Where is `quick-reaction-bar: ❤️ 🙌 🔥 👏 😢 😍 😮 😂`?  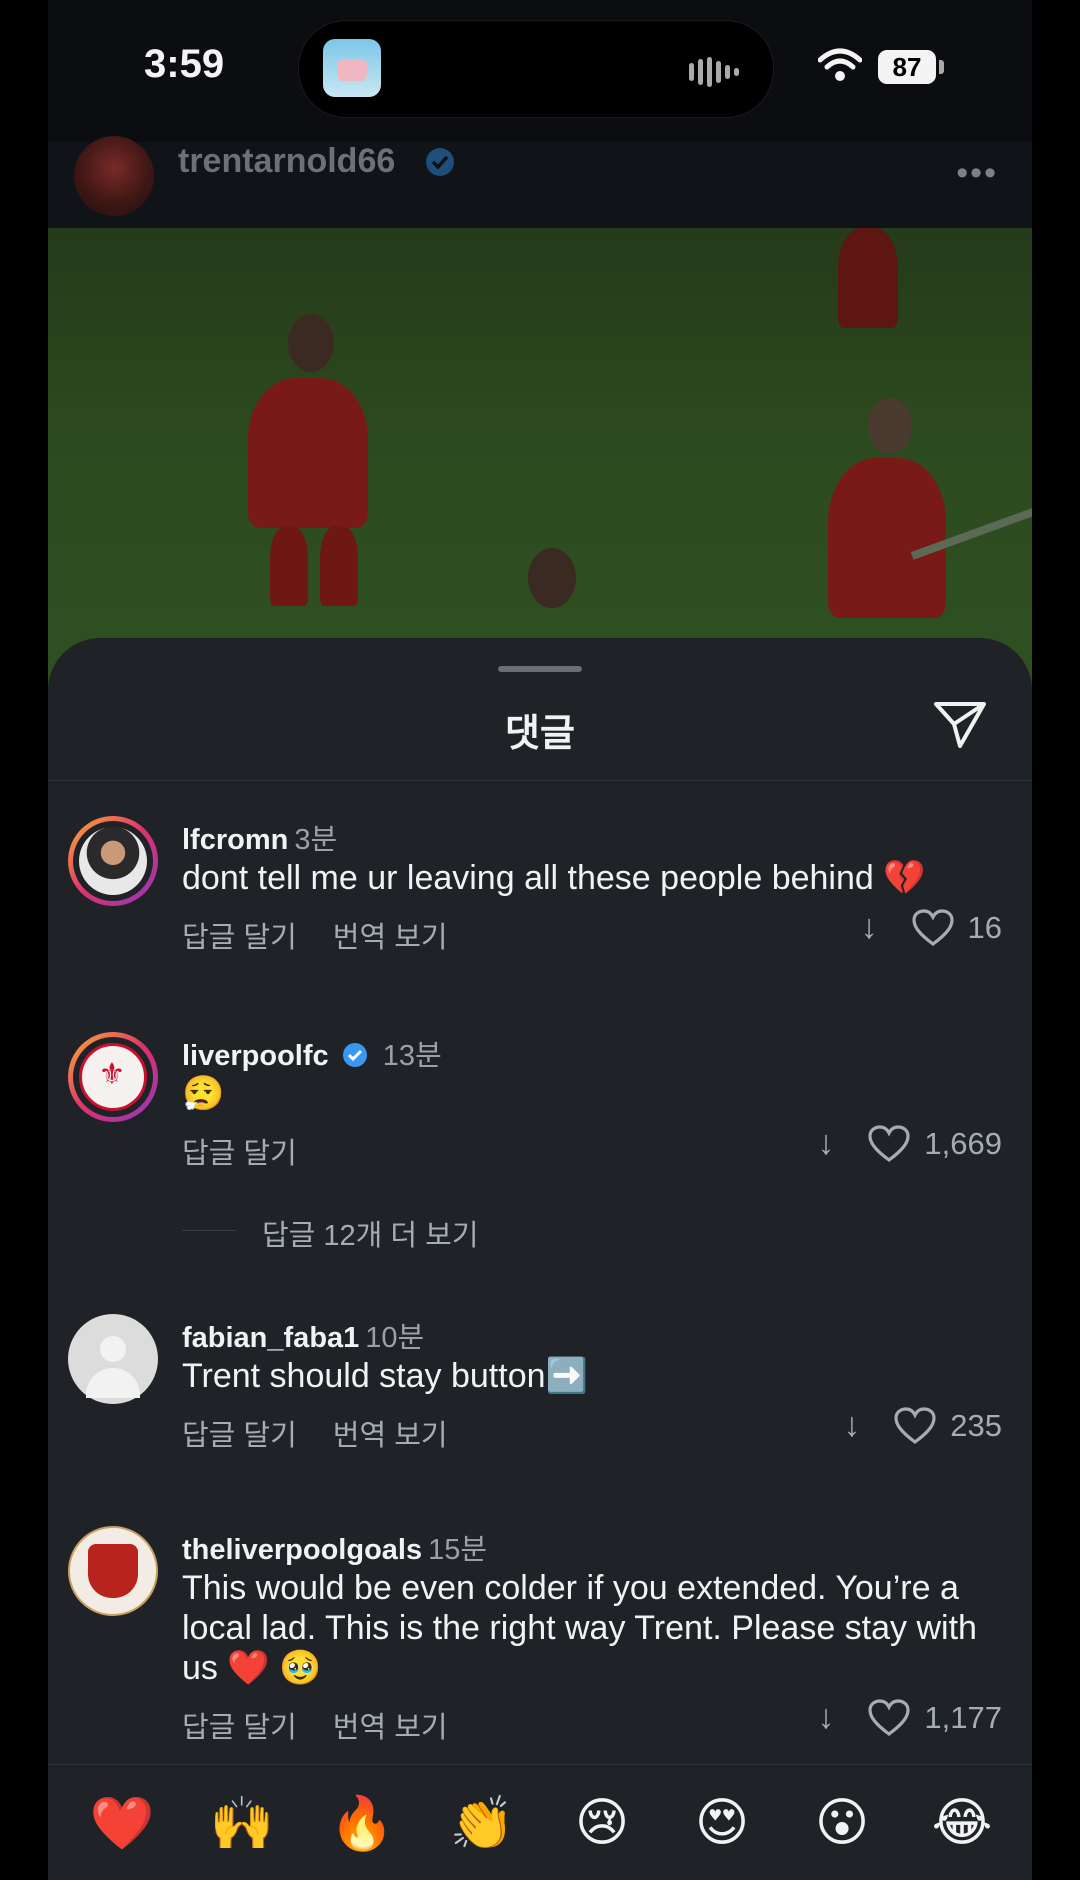 quick-reaction-bar: ❤️ 🙌 🔥 👏 😢 😍 😮 😂 is located at coordinates (540, 1822).